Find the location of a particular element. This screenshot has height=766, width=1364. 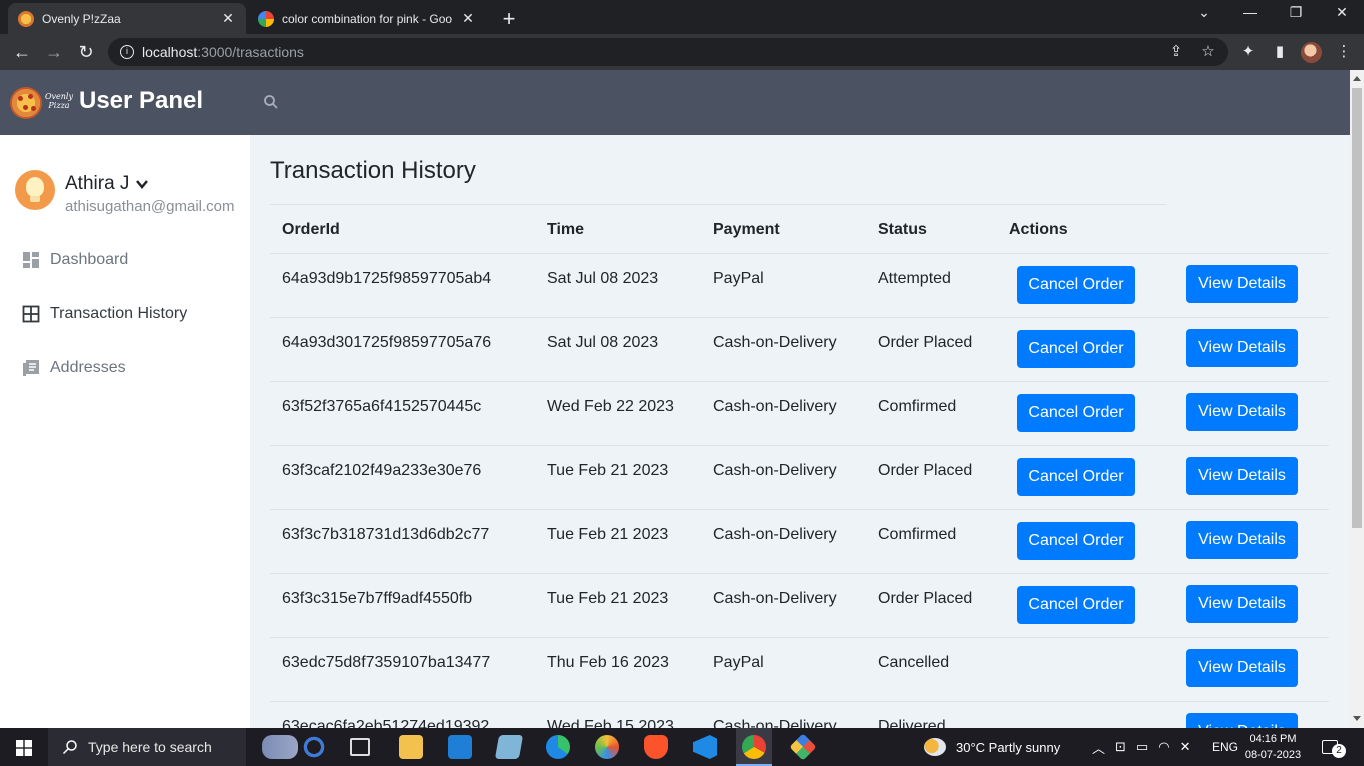

wifi-icon: ◠ is located at coordinates (1168, 747).